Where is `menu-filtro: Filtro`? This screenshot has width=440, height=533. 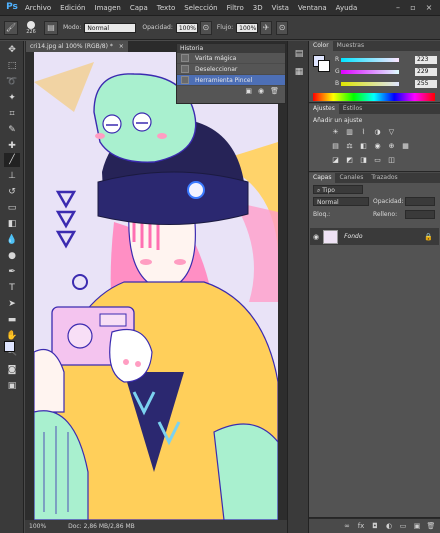 menu-filtro: Filtro is located at coordinates (235, 8).